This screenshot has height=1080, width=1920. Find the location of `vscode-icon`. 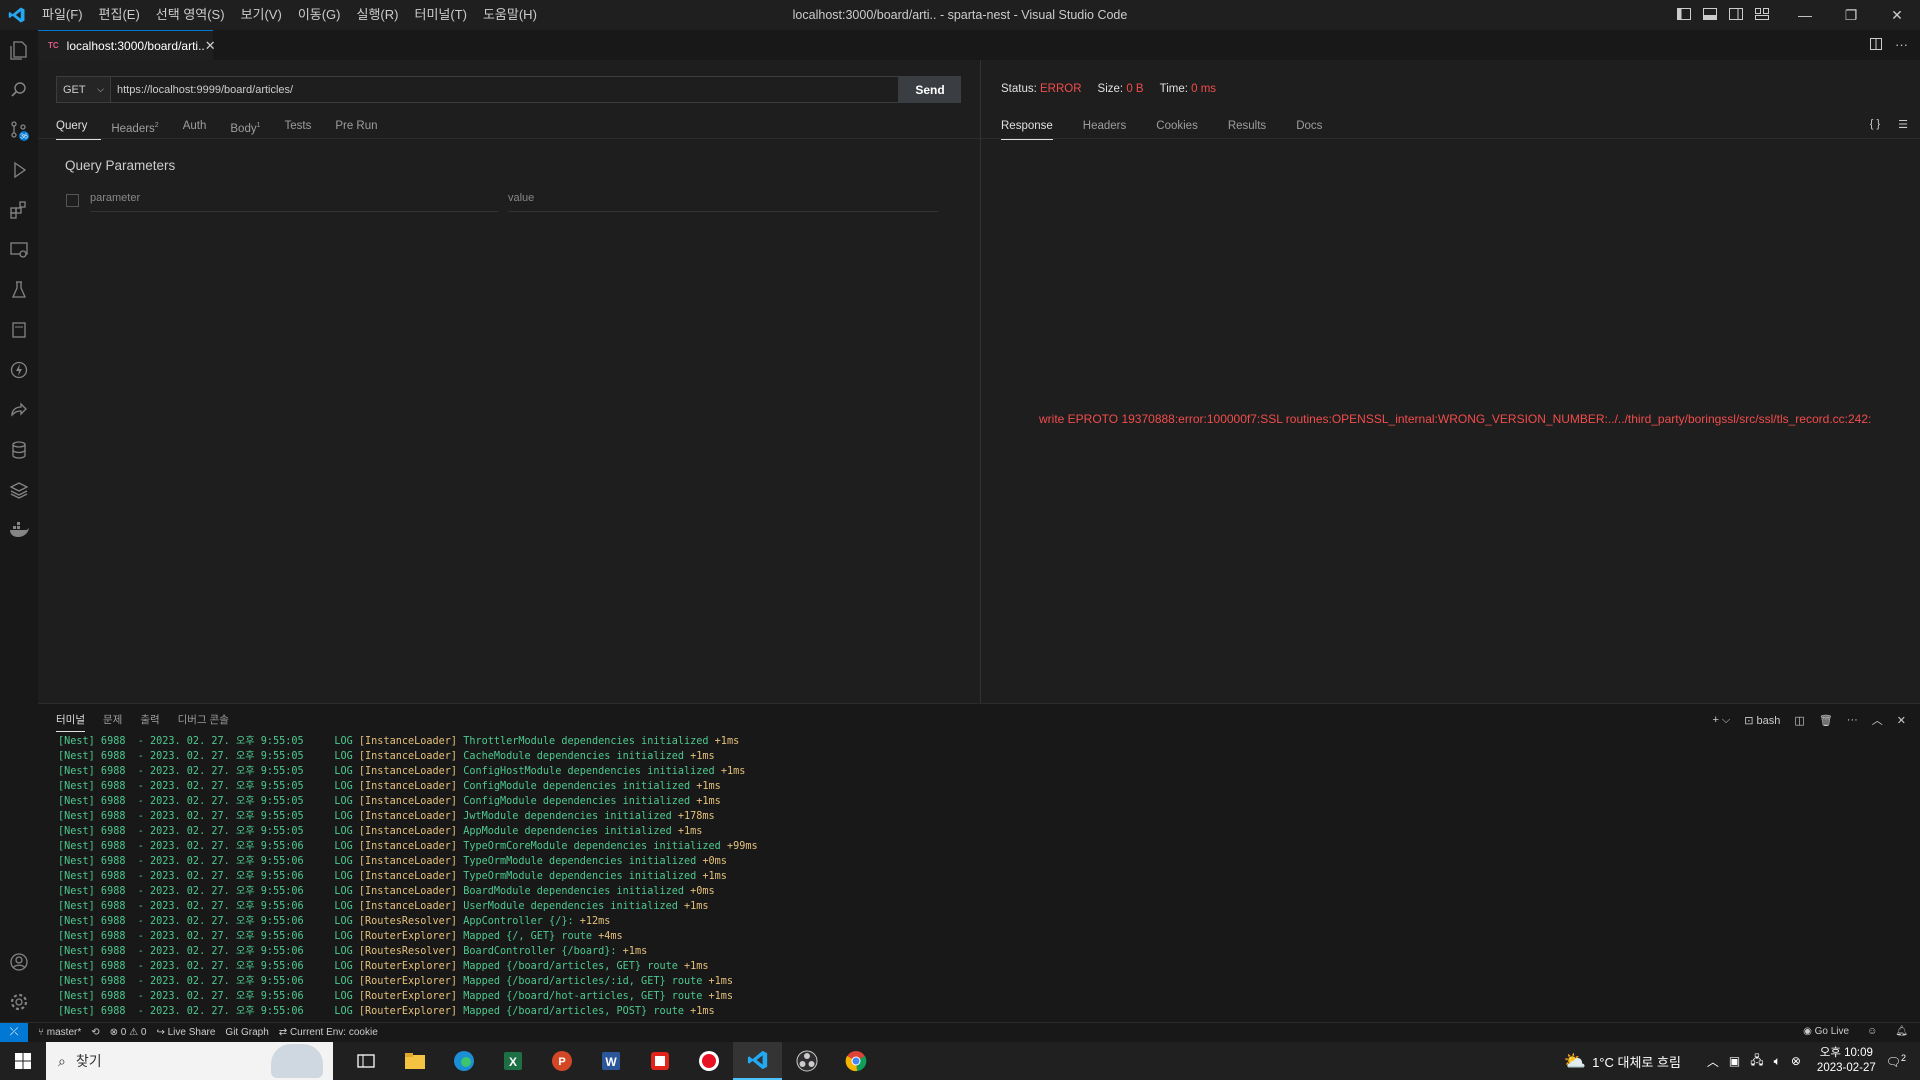

vscode-icon is located at coordinates (757, 1061).